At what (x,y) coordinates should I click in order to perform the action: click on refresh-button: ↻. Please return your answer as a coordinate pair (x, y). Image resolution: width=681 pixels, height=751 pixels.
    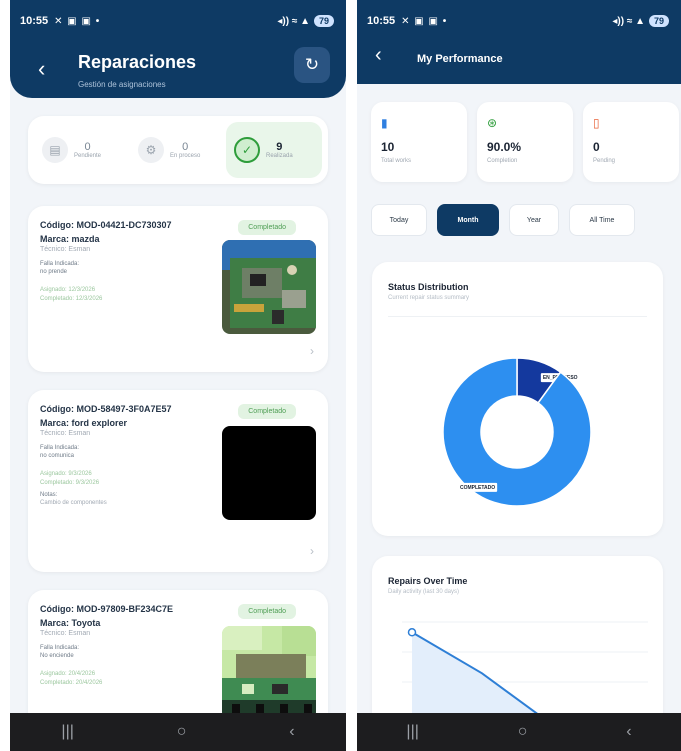
    Looking at the image, I should click on (312, 65).